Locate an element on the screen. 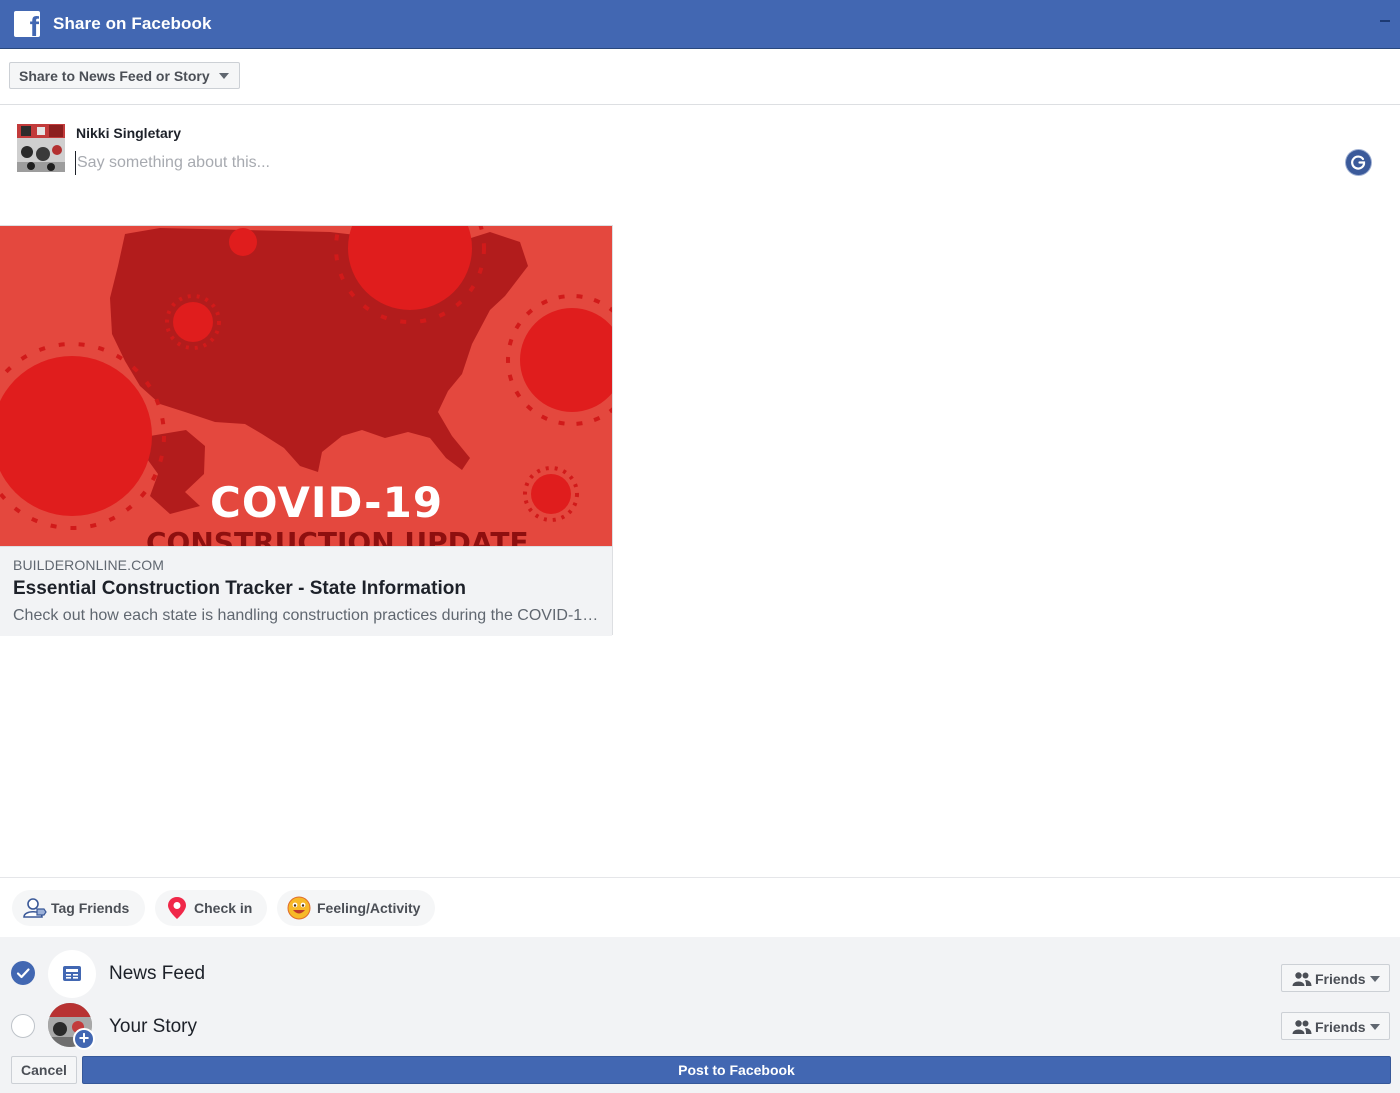 The width and height of the screenshot is (1400, 1093). tag-friends-button: Tag Friends is located at coordinates (78, 908).